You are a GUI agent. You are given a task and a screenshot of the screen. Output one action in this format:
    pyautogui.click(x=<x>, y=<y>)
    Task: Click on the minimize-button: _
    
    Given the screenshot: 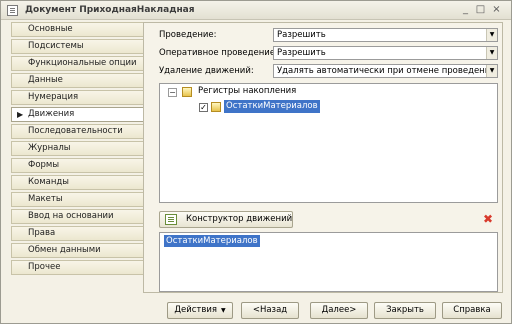 What is the action you would take?
    pyautogui.click(x=465, y=10)
    